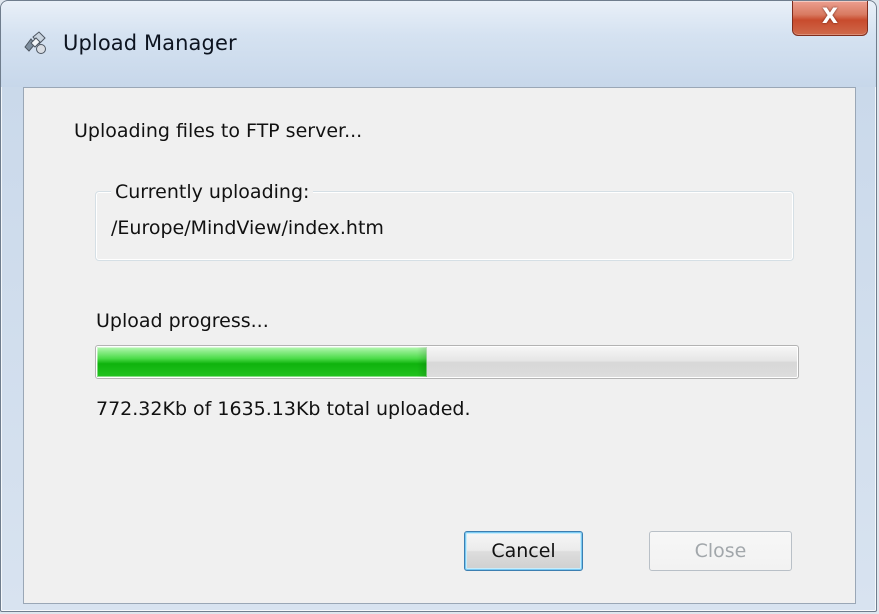 The height and width of the screenshot is (614, 879). I want to click on current-file-path: /Europe/MindView/index.htm, so click(247, 228).